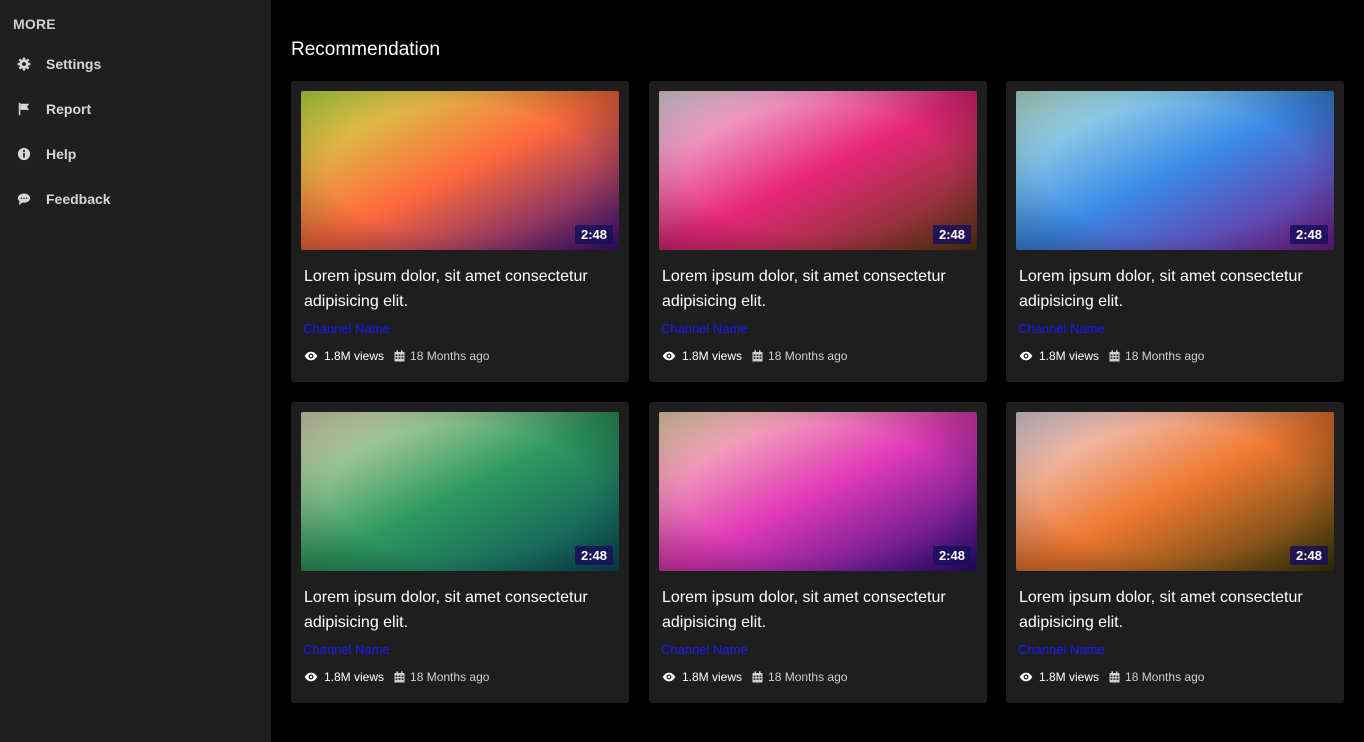 Image resolution: width=1364 pixels, height=742 pixels. Describe the element at coordinates (34, 24) in the screenshot. I see `sidebar-title: MORE` at that location.